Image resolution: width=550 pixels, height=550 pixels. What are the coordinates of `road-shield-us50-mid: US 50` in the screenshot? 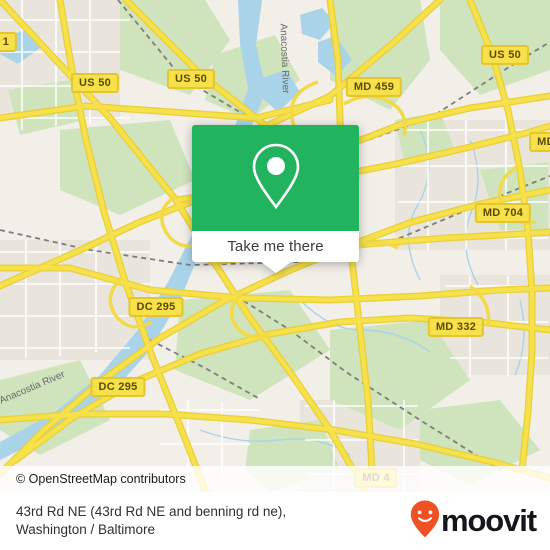 It's located at (191, 79).